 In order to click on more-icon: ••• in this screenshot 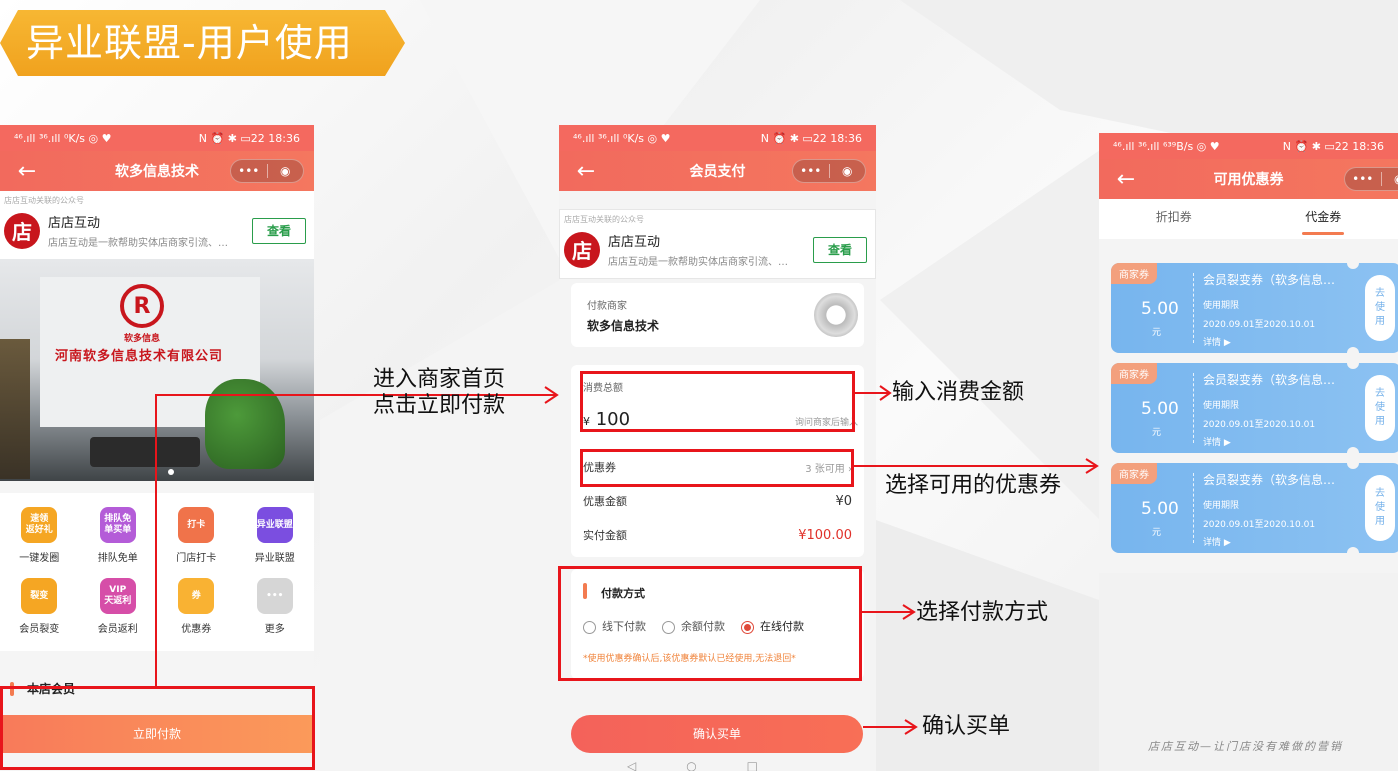, I will do `click(274, 596)`.